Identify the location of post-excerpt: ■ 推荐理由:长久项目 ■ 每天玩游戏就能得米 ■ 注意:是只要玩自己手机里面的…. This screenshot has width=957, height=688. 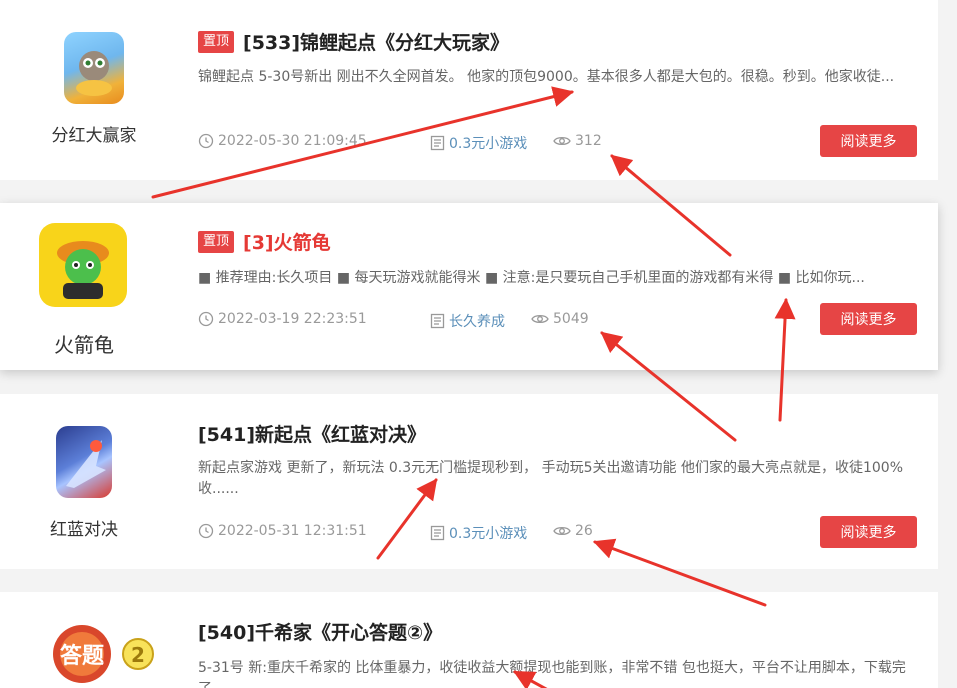
(531, 278).